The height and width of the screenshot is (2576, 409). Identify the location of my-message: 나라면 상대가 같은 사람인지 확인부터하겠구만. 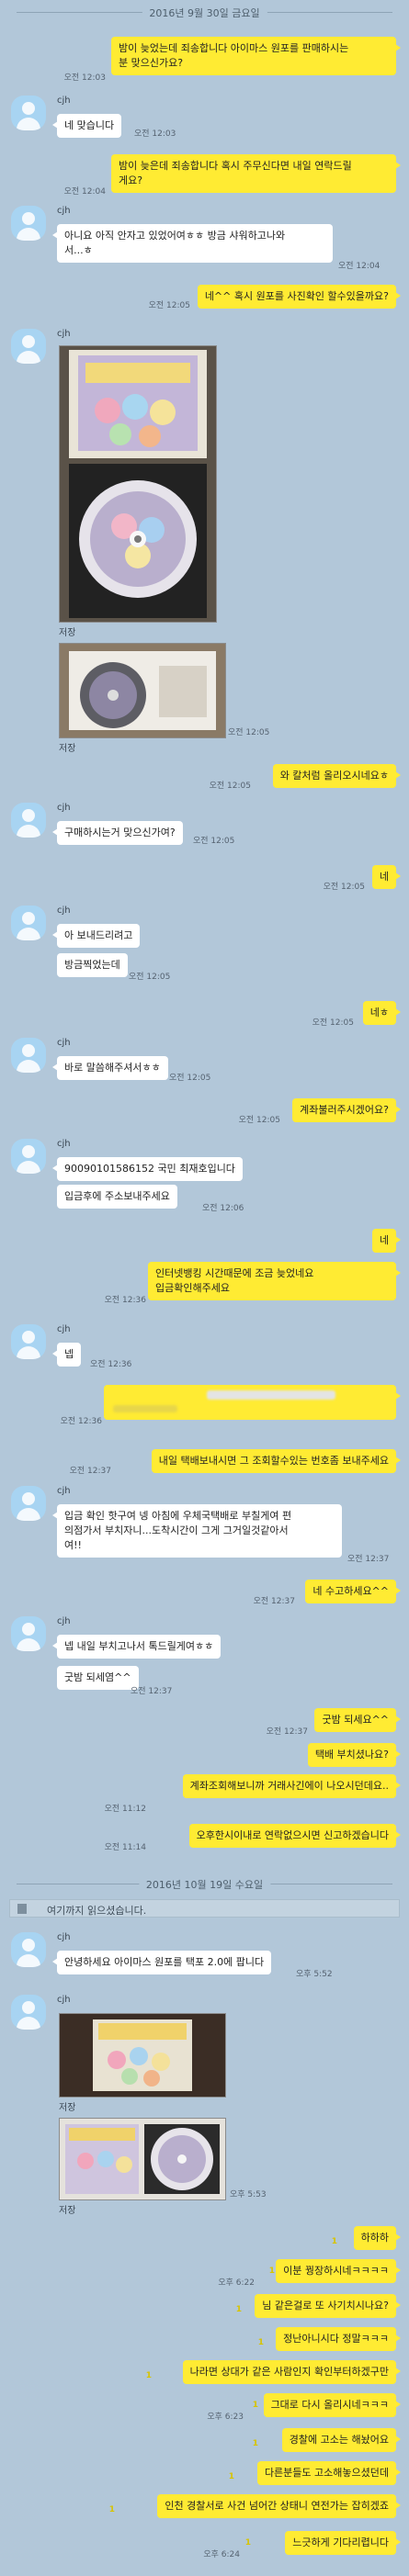
(292, 2372).